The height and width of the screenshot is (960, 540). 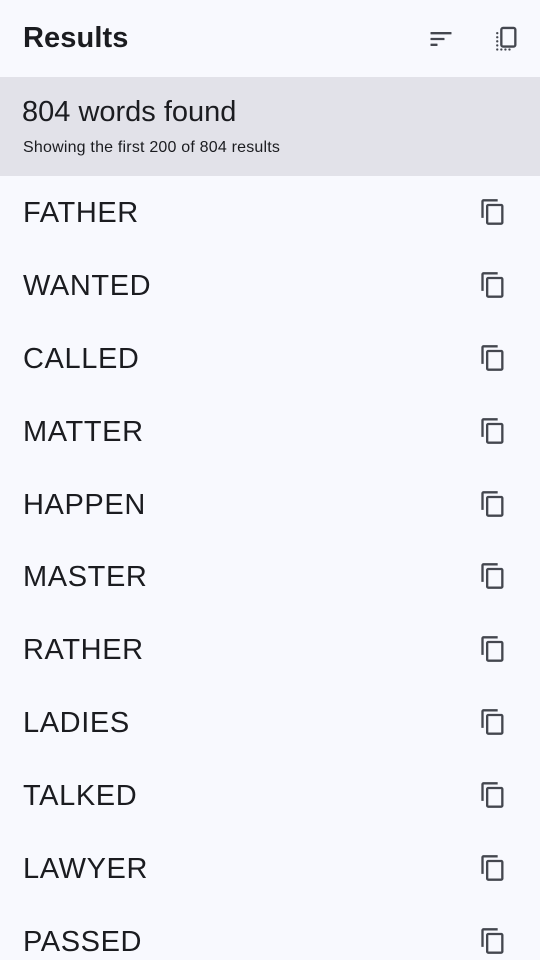 I want to click on result-word: FATHER, so click(x=81, y=213).